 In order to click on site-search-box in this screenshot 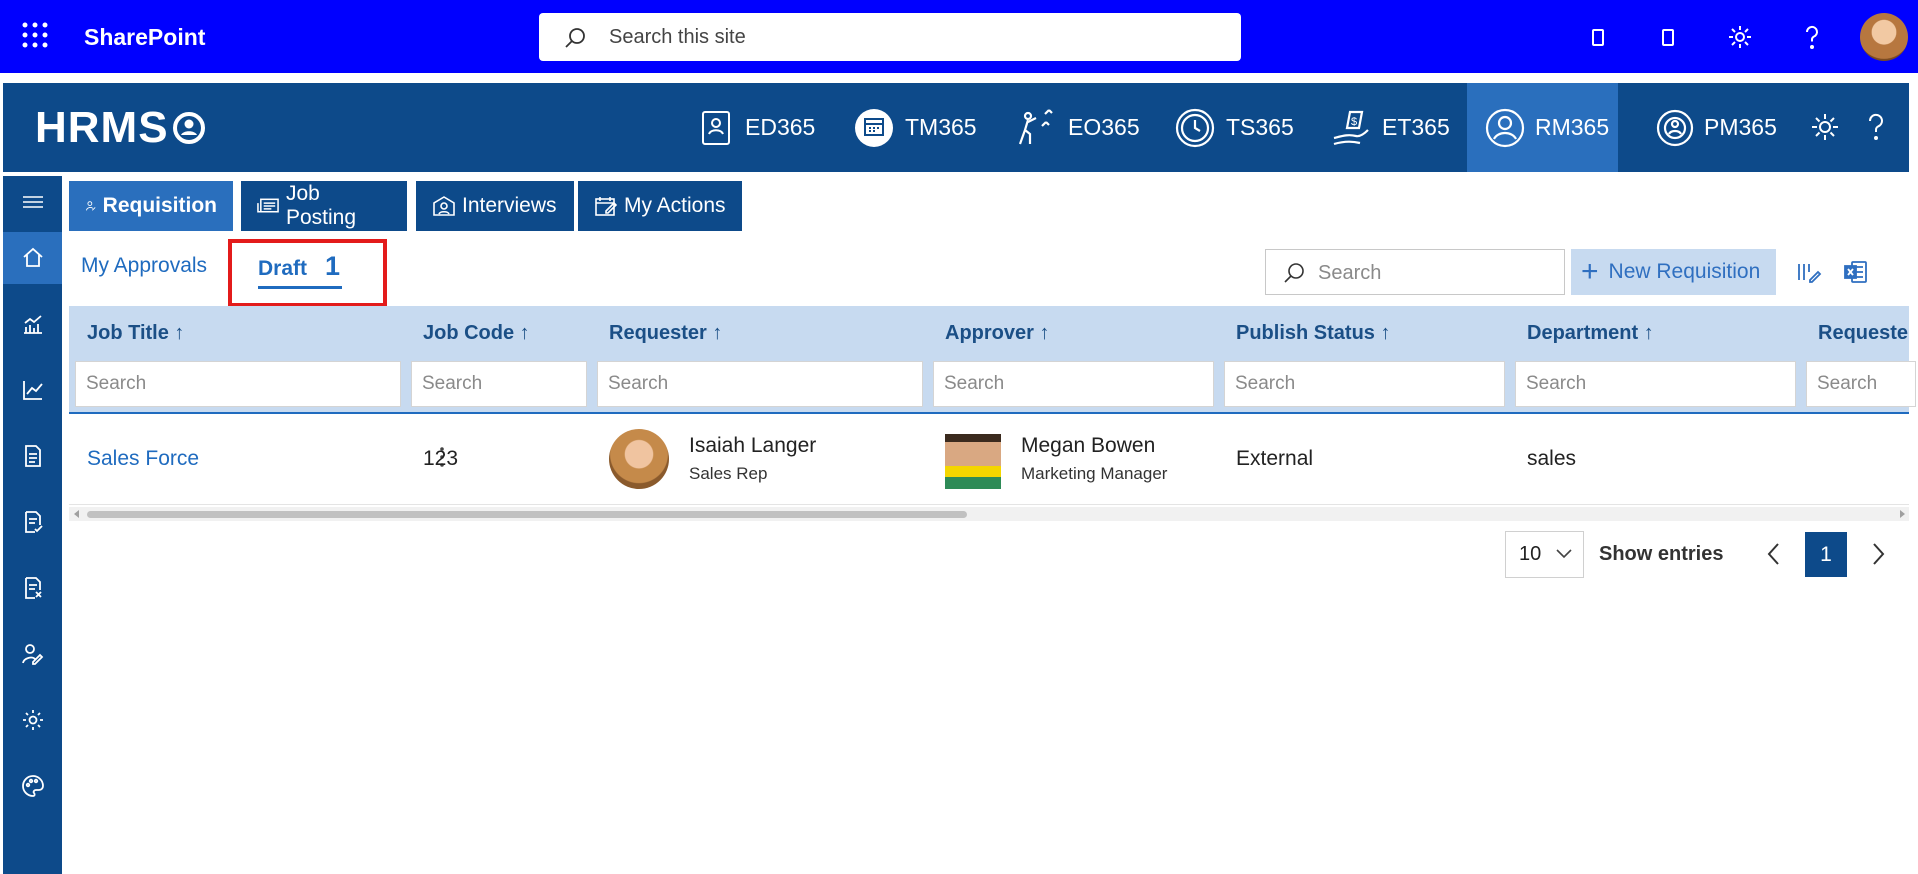, I will do `click(890, 37)`.